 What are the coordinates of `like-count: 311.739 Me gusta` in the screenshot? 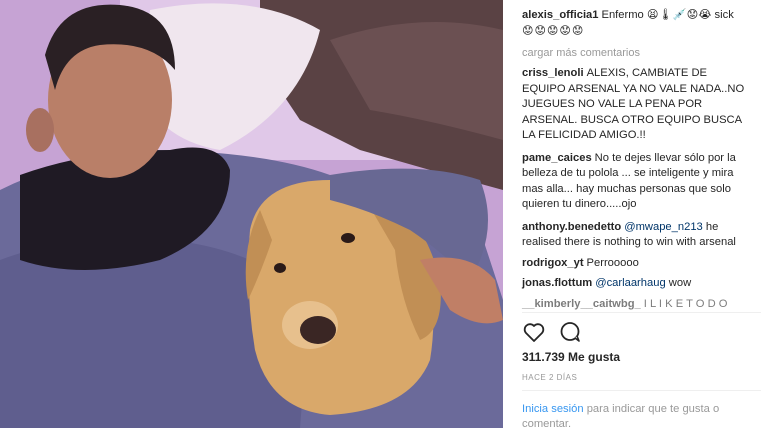 It's located at (571, 357).